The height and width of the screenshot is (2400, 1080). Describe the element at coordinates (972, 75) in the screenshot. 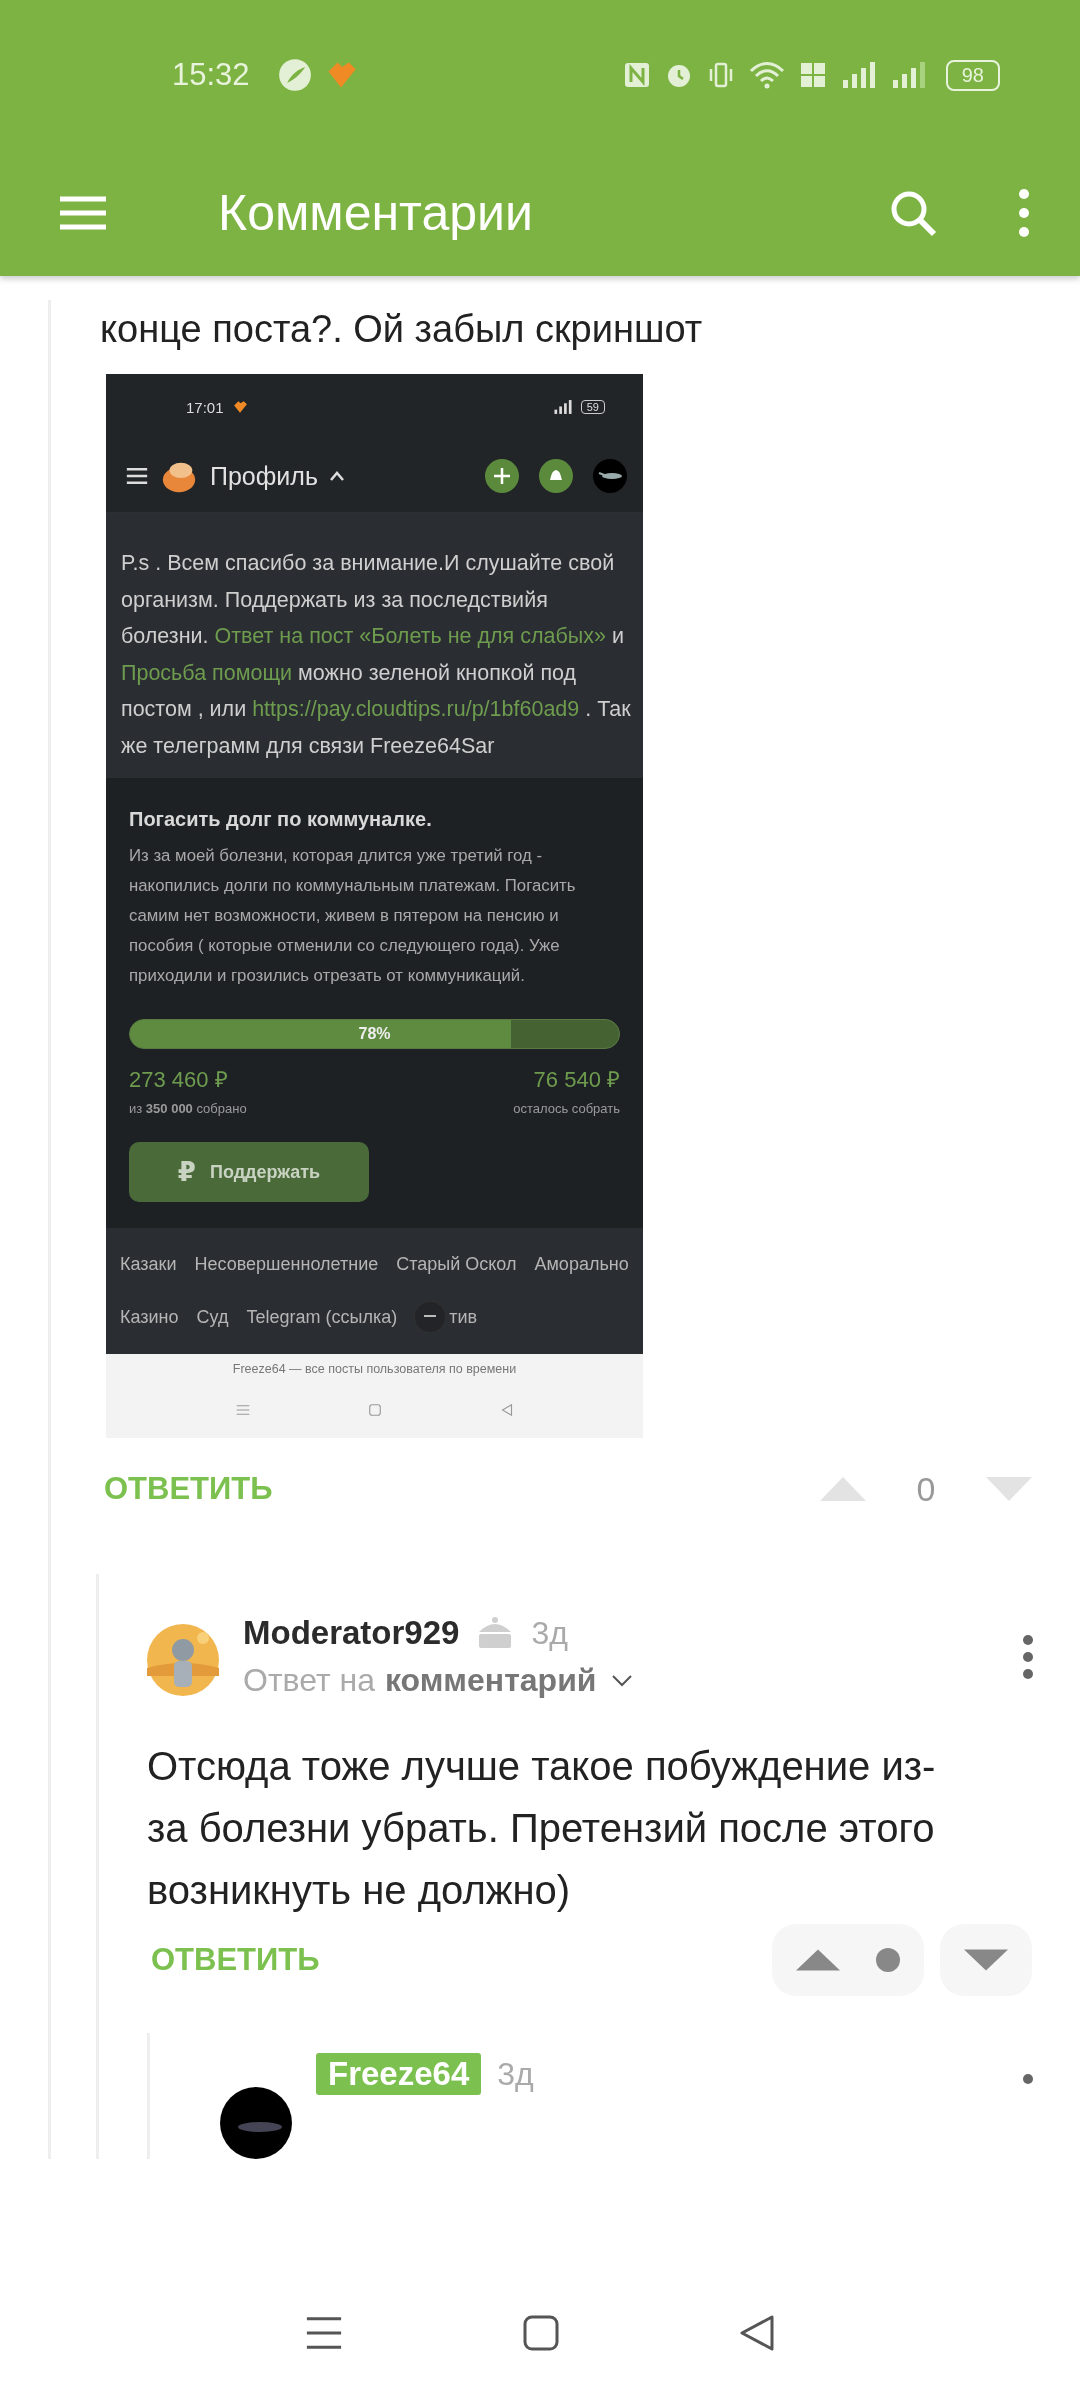

I see `battery-indicator: 98` at that location.